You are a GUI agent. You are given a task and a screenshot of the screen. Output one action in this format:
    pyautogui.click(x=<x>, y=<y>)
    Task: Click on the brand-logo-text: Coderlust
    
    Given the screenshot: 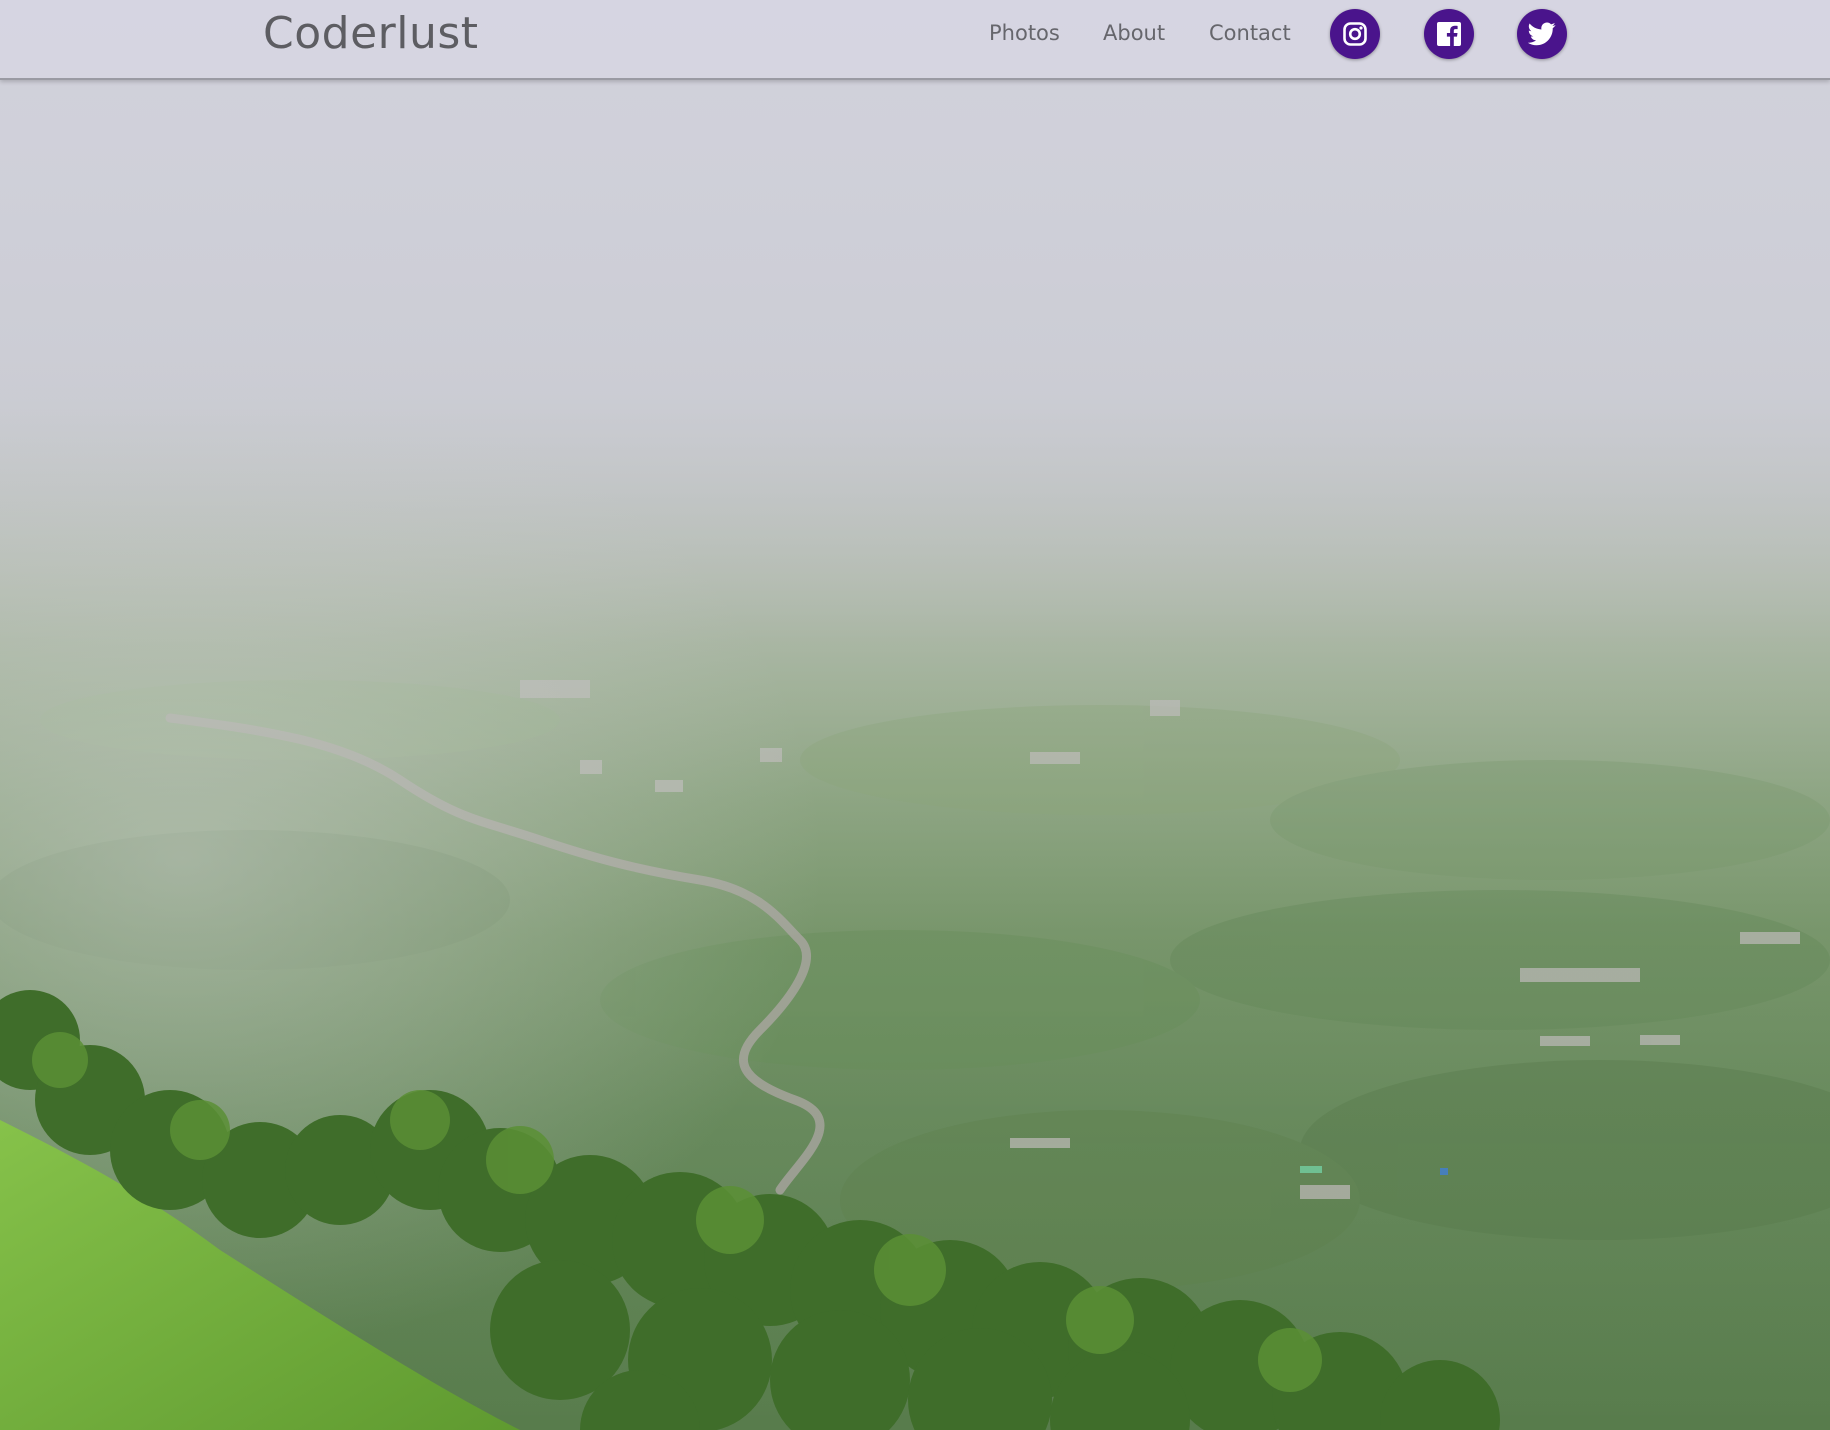 What is the action you would take?
    pyautogui.click(x=371, y=34)
    